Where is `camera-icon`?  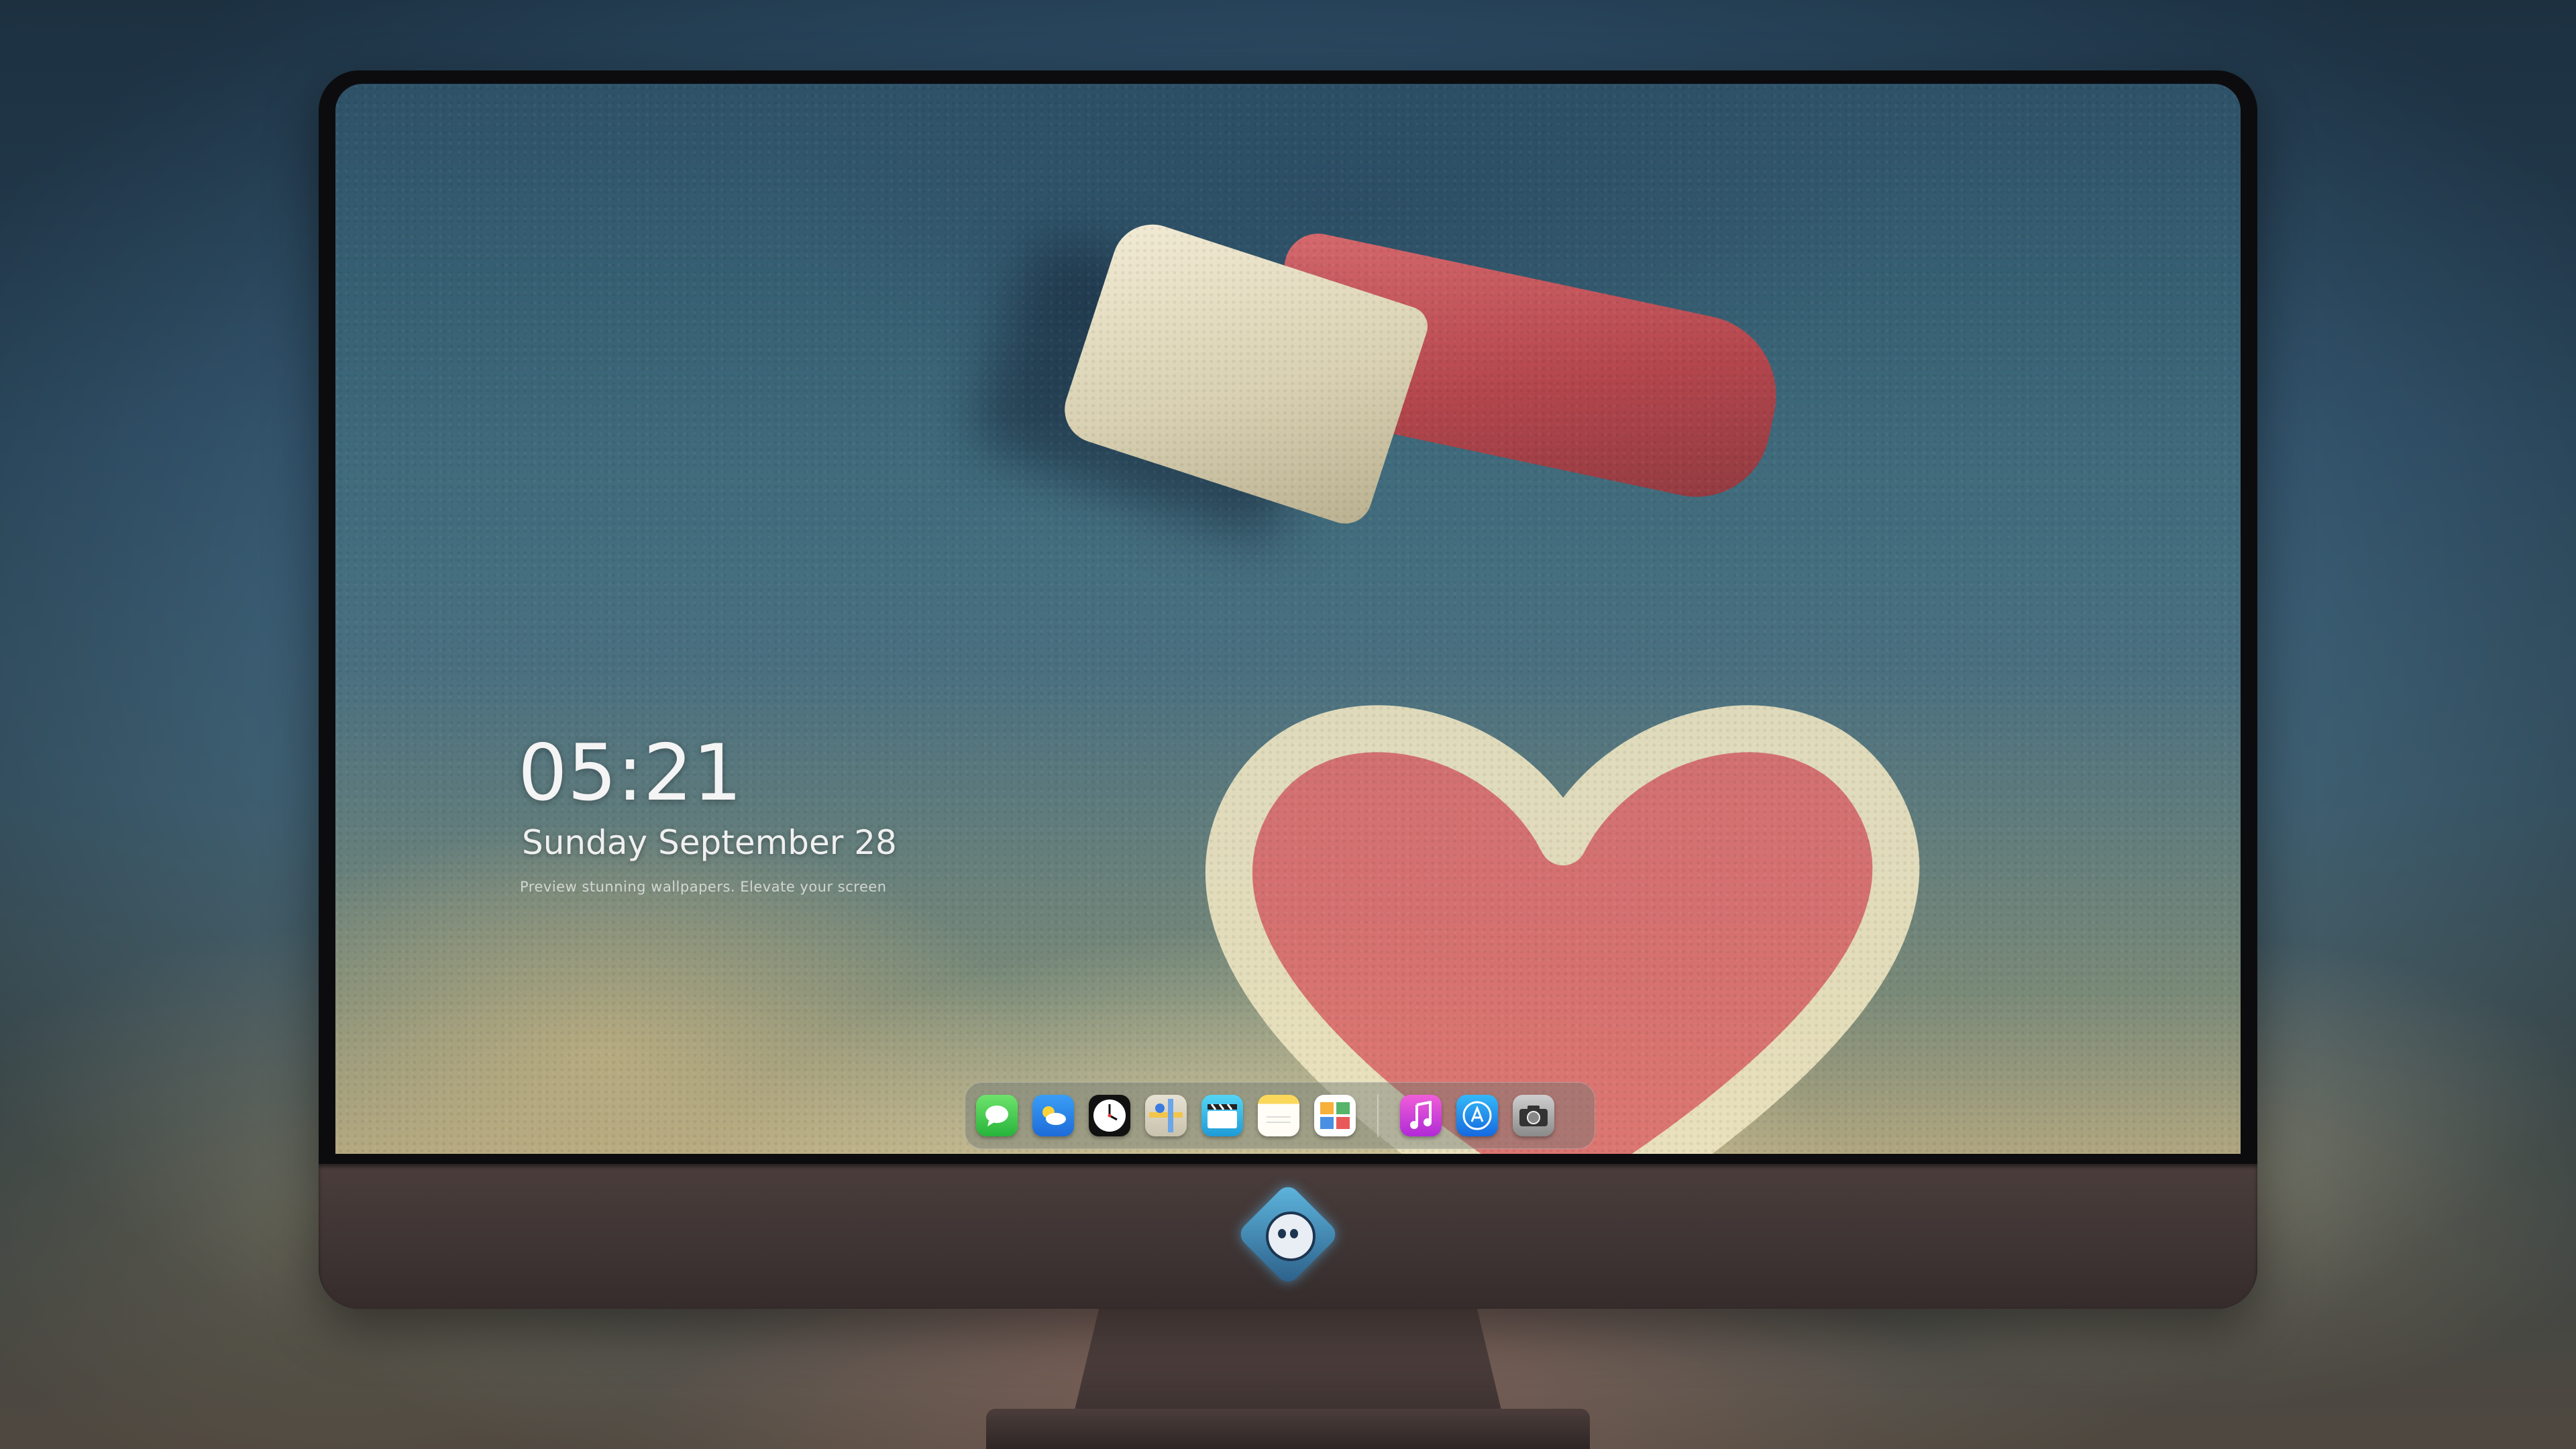 camera-icon is located at coordinates (1533, 1115).